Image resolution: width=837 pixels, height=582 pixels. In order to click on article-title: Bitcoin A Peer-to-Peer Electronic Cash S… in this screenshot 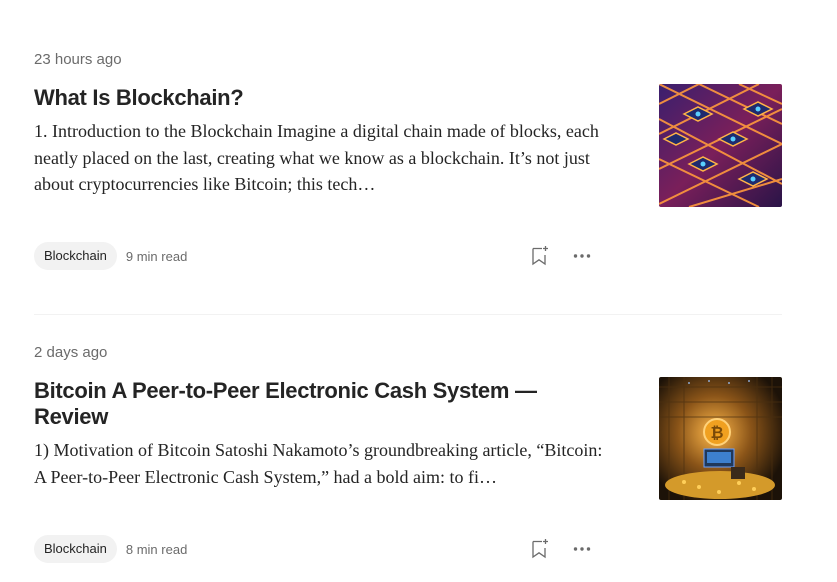, I will do `click(319, 404)`.